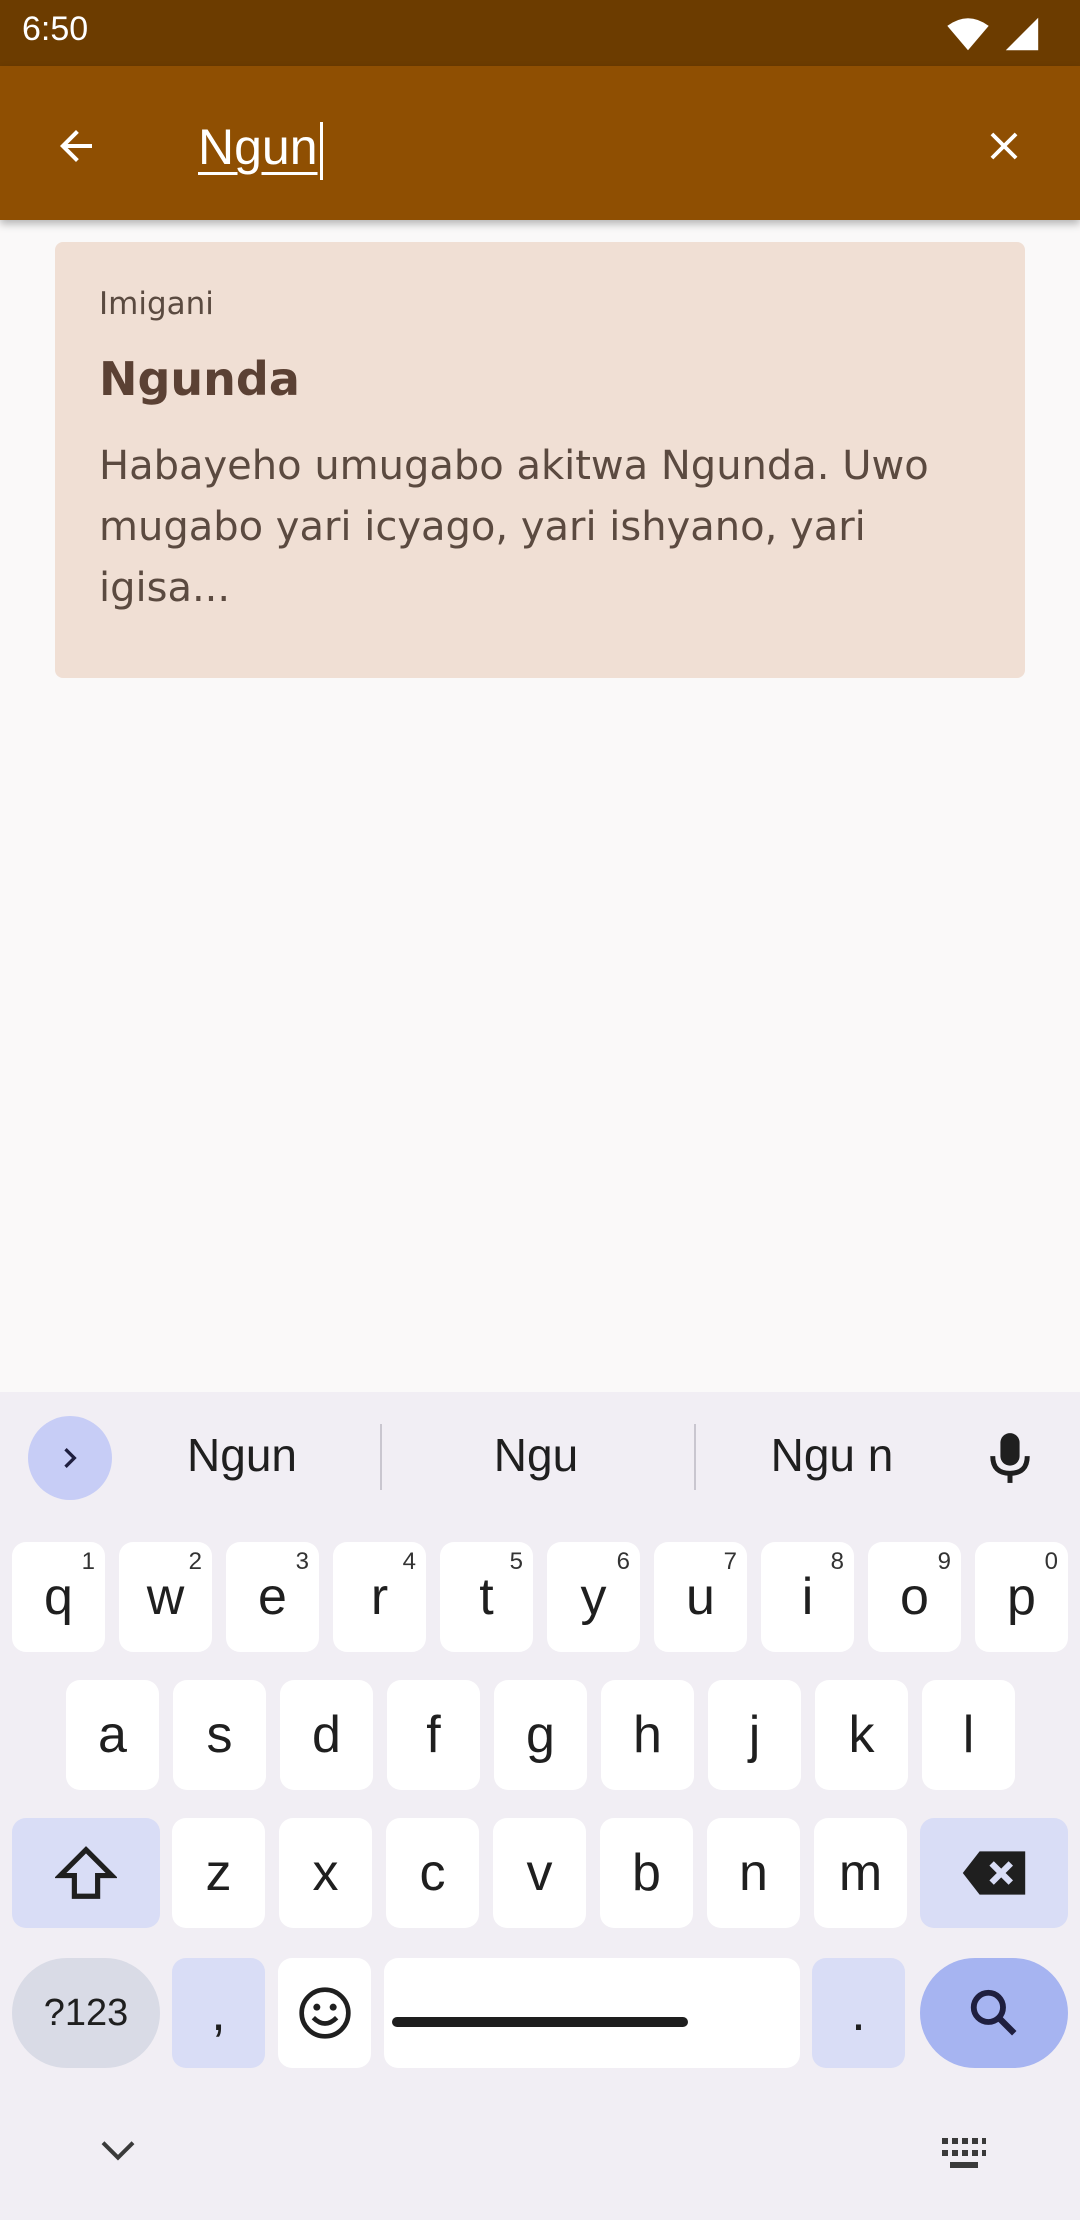 The image size is (1080, 2220). What do you see at coordinates (219, 1735) in the screenshot?
I see `key-s: s` at bounding box center [219, 1735].